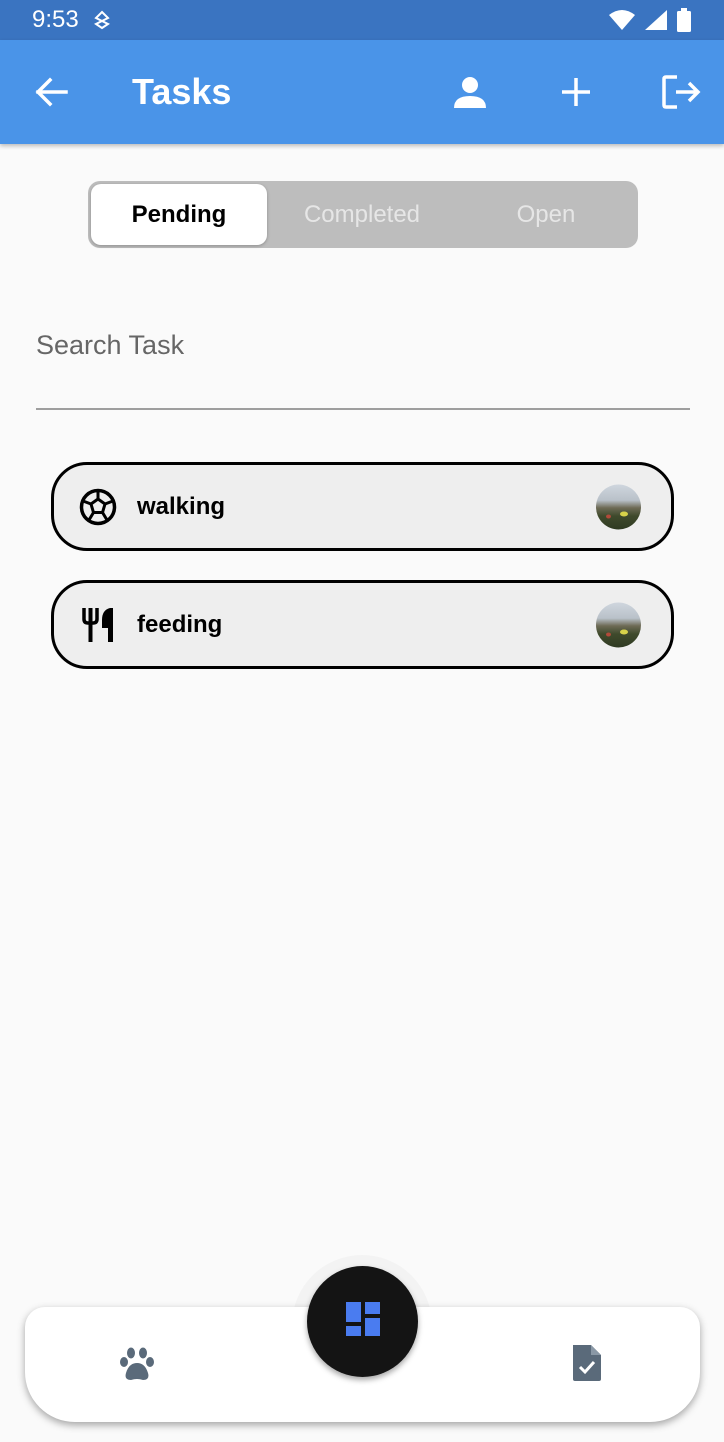 The image size is (724, 1442). Describe the element at coordinates (55, 19) in the screenshot. I see `status-time: 9:53` at that location.